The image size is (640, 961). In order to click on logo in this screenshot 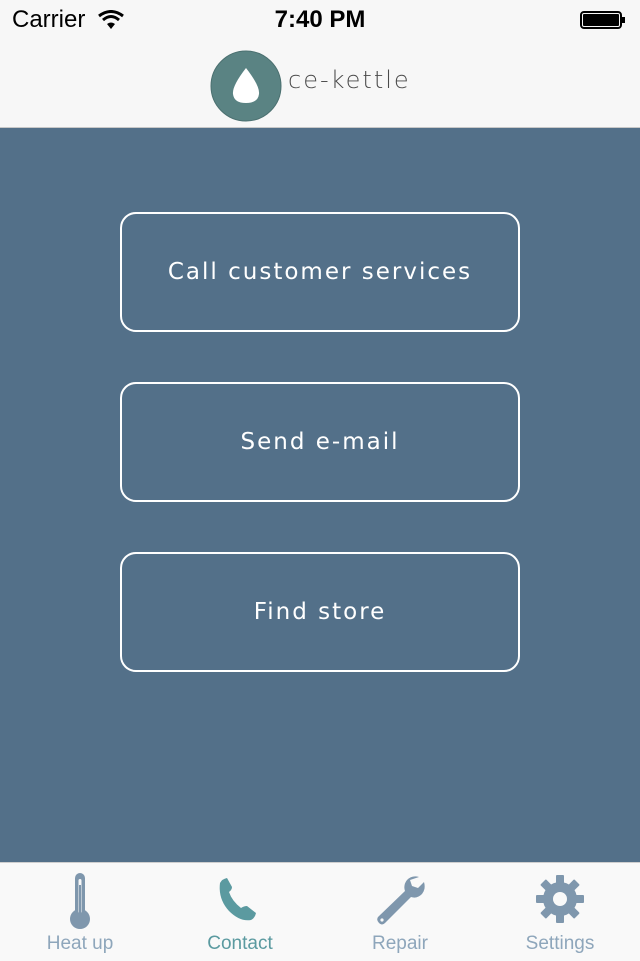, I will do `click(246, 86)`.